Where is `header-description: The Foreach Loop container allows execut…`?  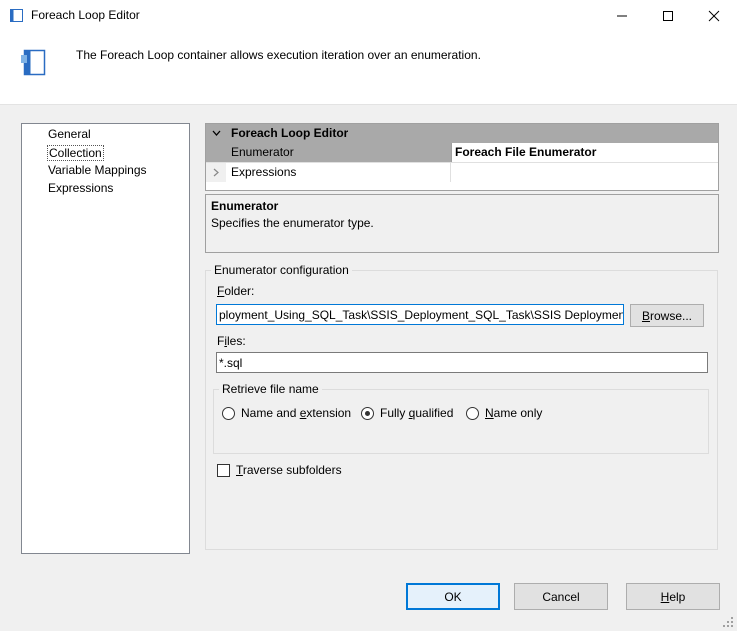 header-description: The Foreach Loop container allows execut… is located at coordinates (278, 55).